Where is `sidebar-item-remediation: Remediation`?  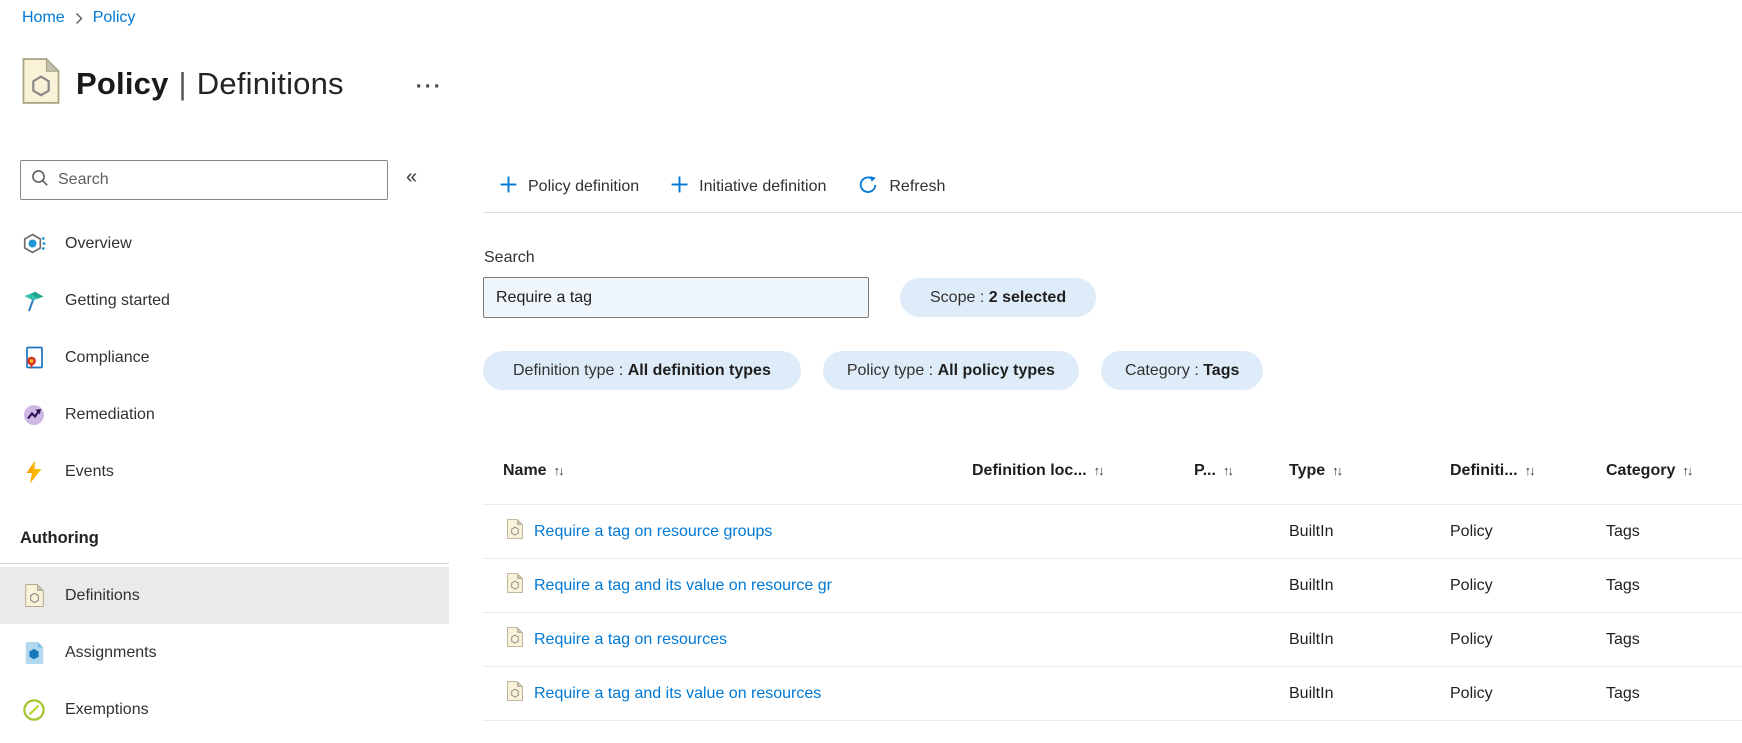 sidebar-item-remediation: Remediation is located at coordinates (224, 414).